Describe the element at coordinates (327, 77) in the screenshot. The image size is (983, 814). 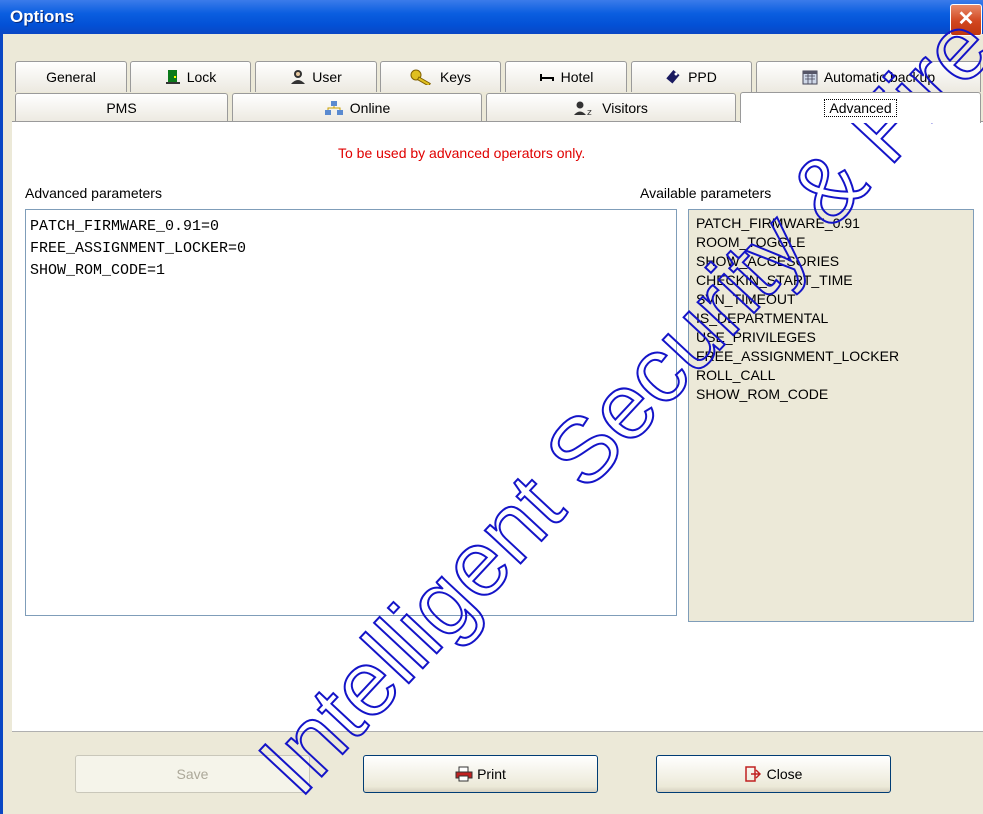
I see `tab-label: User` at that location.